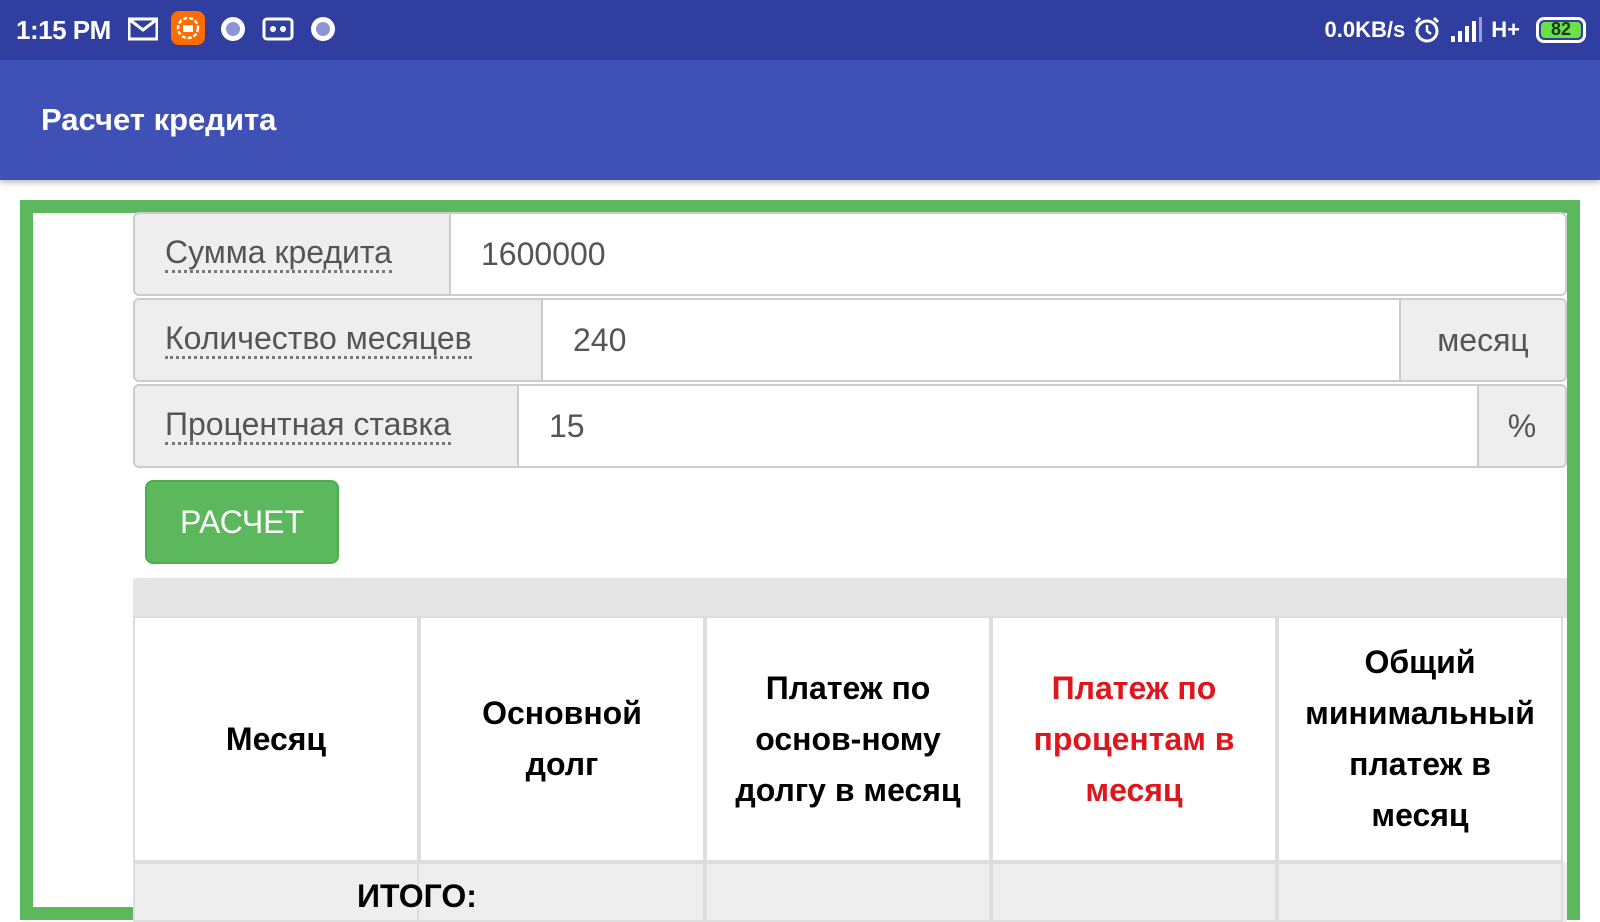 This screenshot has height=922, width=1600. I want to click on net-speed: 0.0KB/s, so click(1365, 29).